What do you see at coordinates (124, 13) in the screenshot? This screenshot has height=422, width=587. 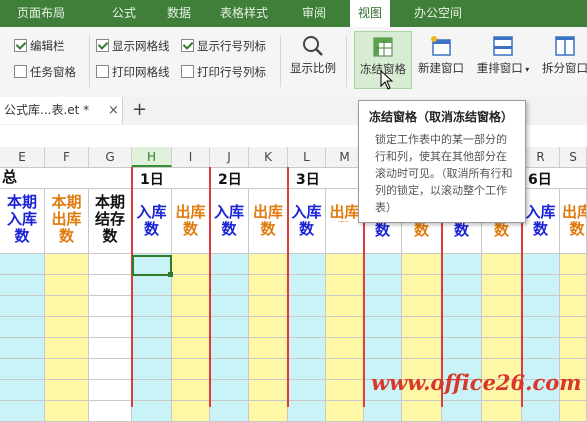 I see `menu-formula: 公式` at bounding box center [124, 13].